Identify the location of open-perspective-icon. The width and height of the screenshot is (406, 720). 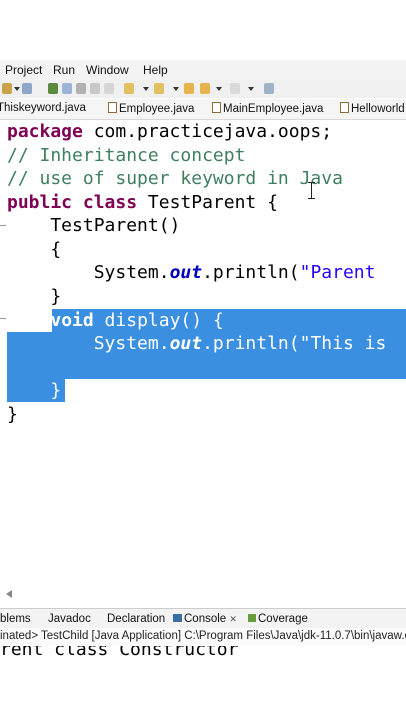
(269, 88).